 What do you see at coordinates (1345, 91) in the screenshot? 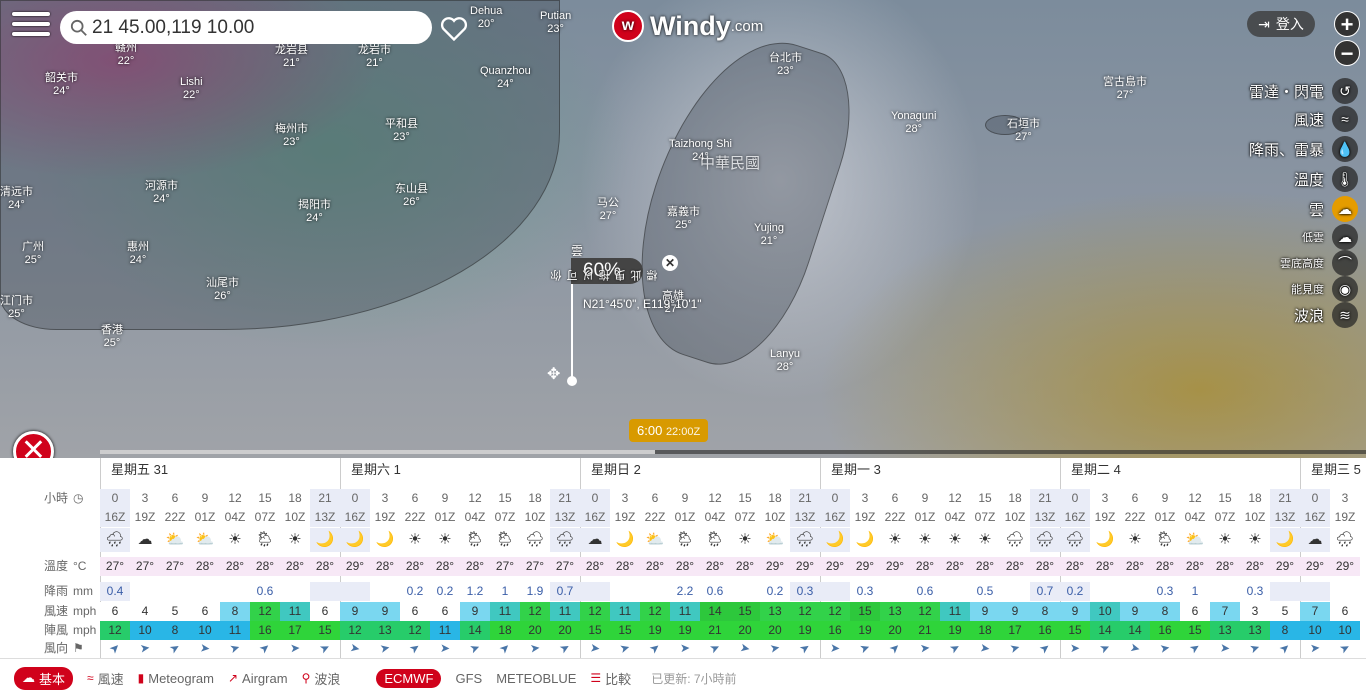
I see `radar-icon: ↺` at bounding box center [1345, 91].